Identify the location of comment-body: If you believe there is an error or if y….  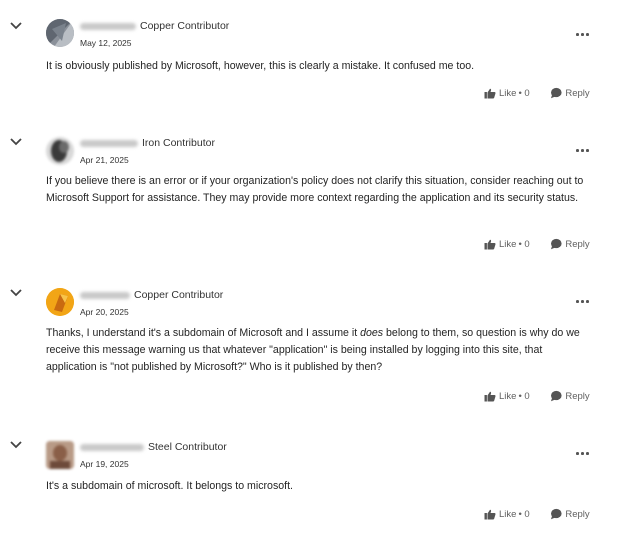
(315, 189).